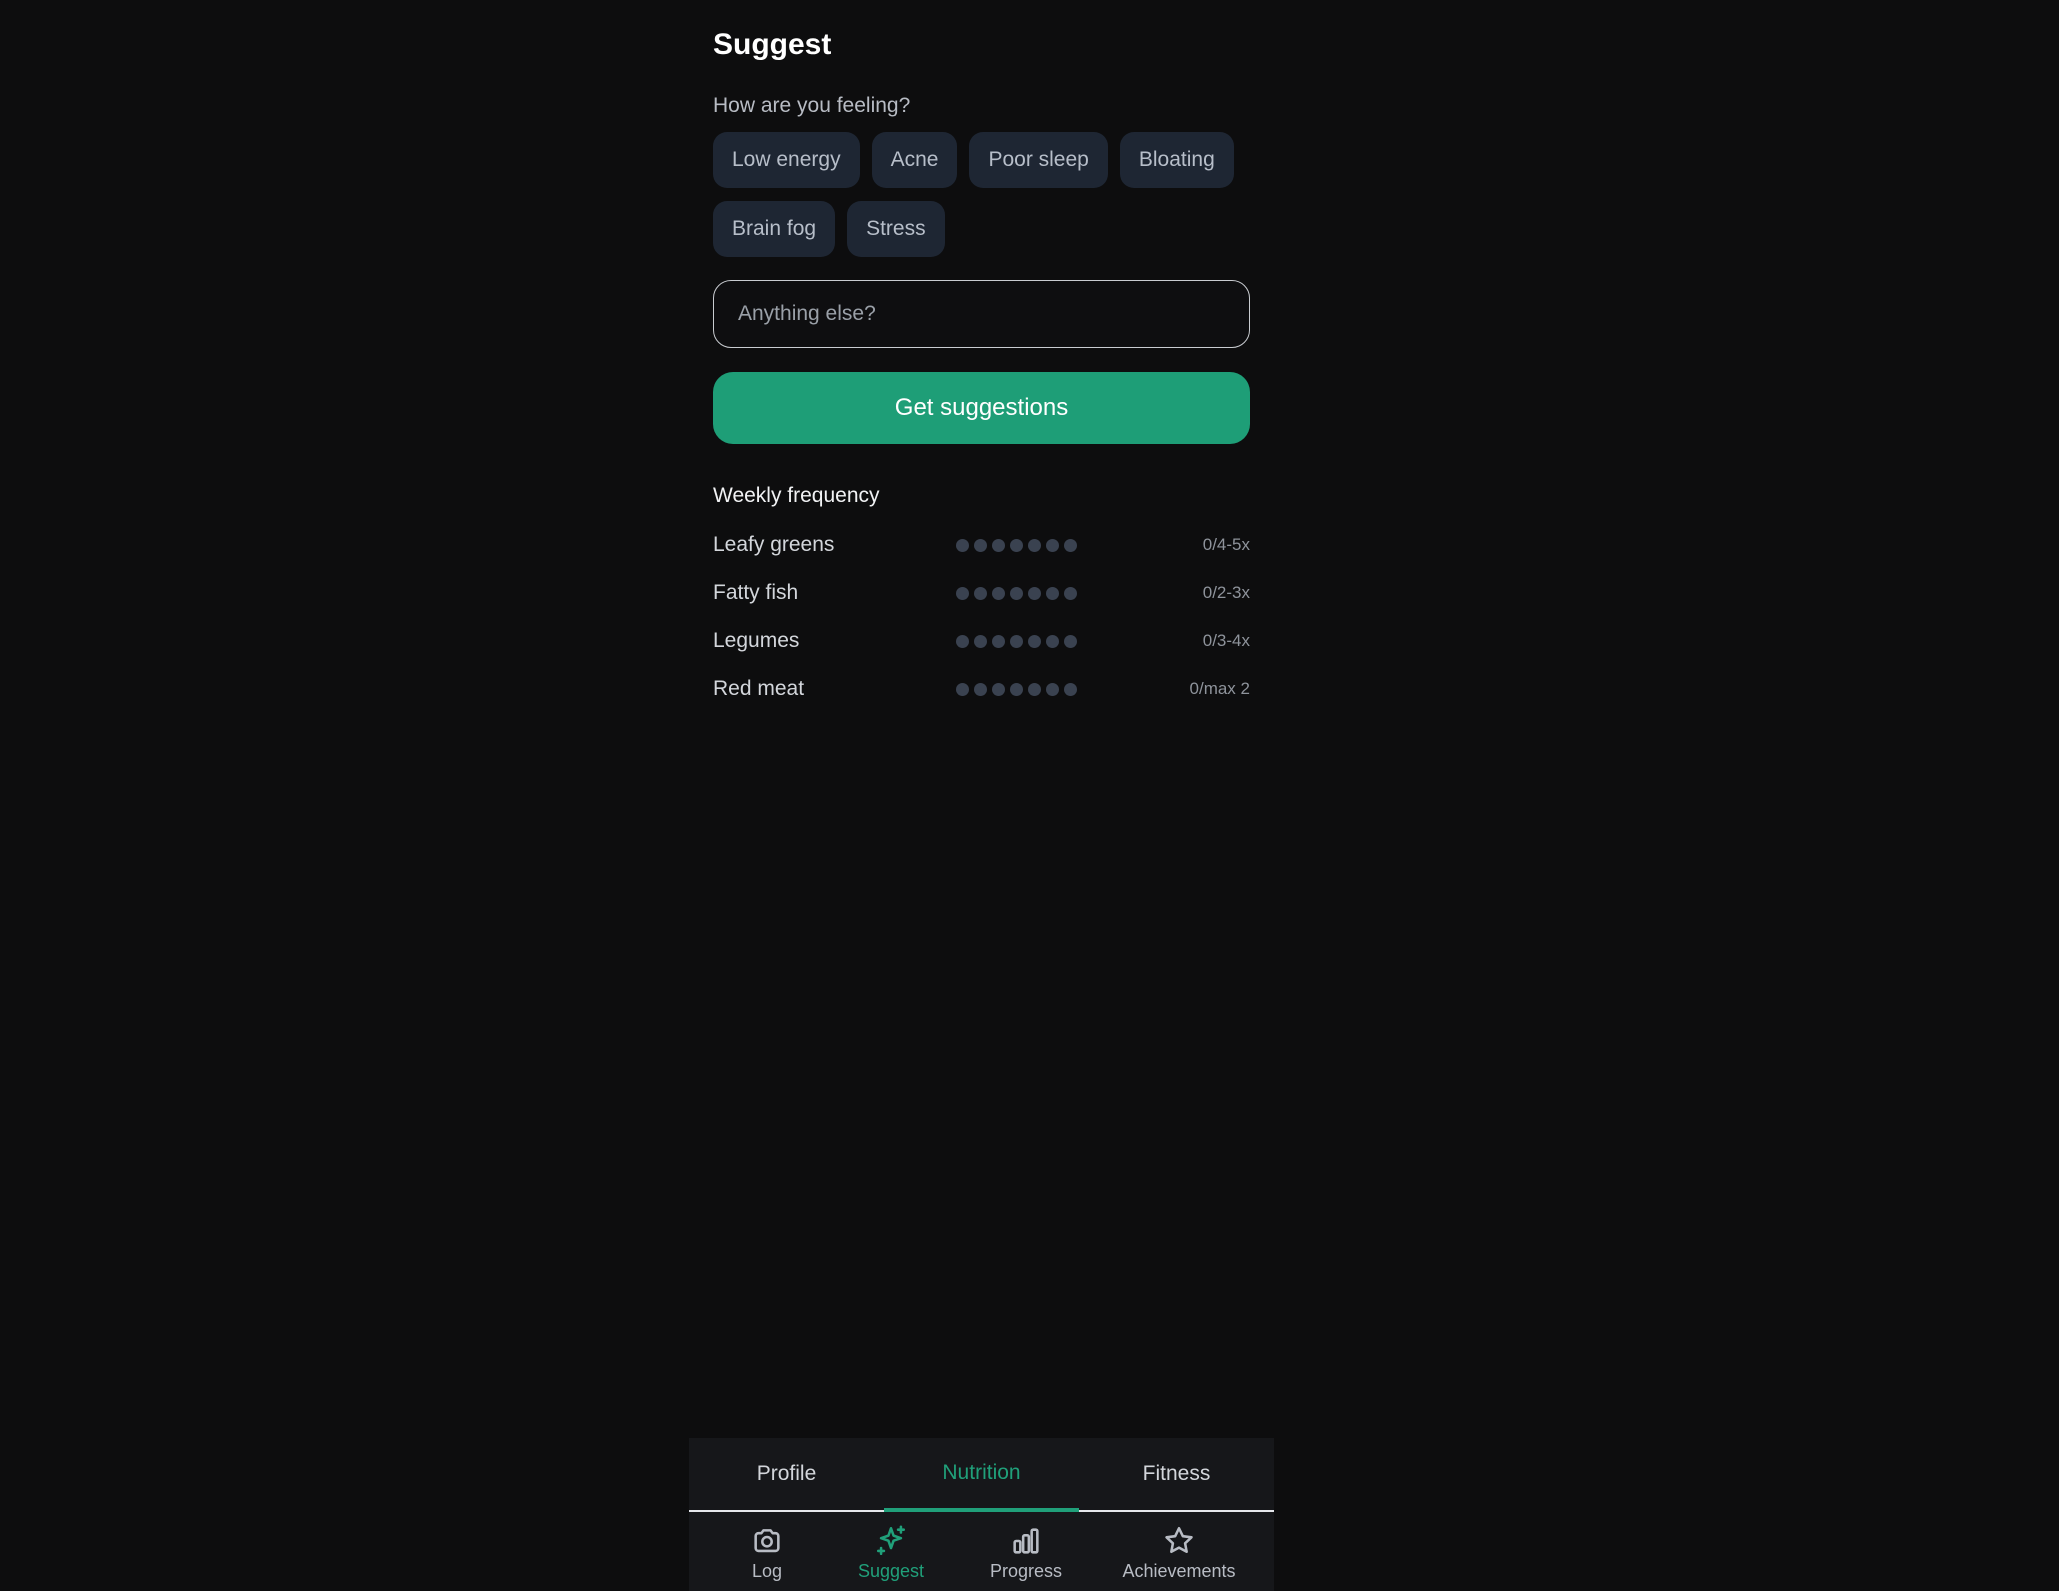 This screenshot has width=2059, height=1591. I want to click on anything-else-field-wrapper, so click(981, 314).